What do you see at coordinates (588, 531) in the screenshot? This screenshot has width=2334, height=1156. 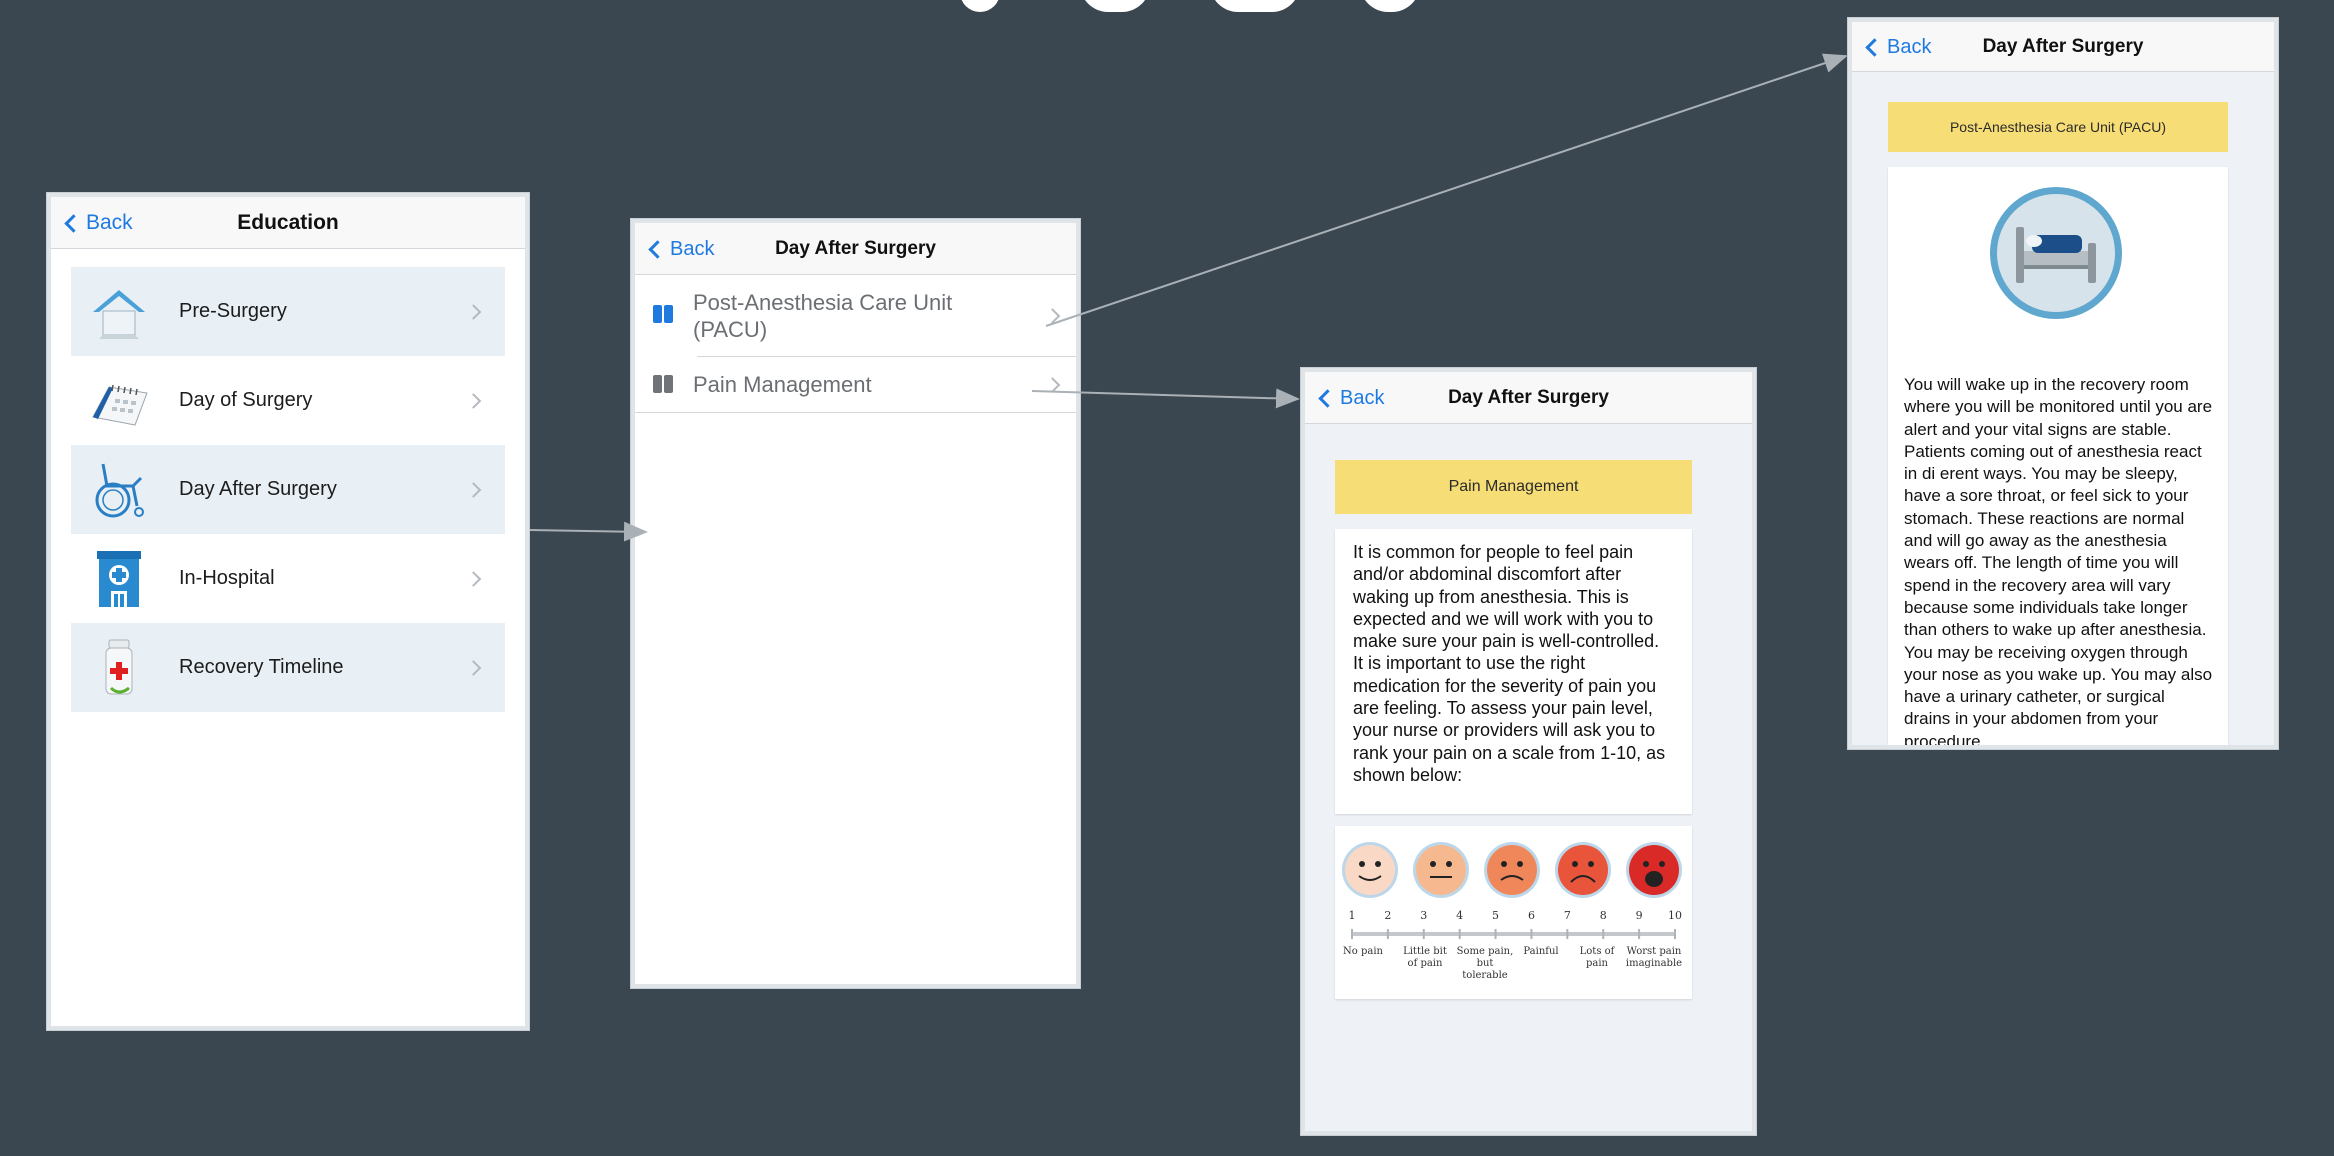 I see `arrow-to-day-after-surgery` at bounding box center [588, 531].